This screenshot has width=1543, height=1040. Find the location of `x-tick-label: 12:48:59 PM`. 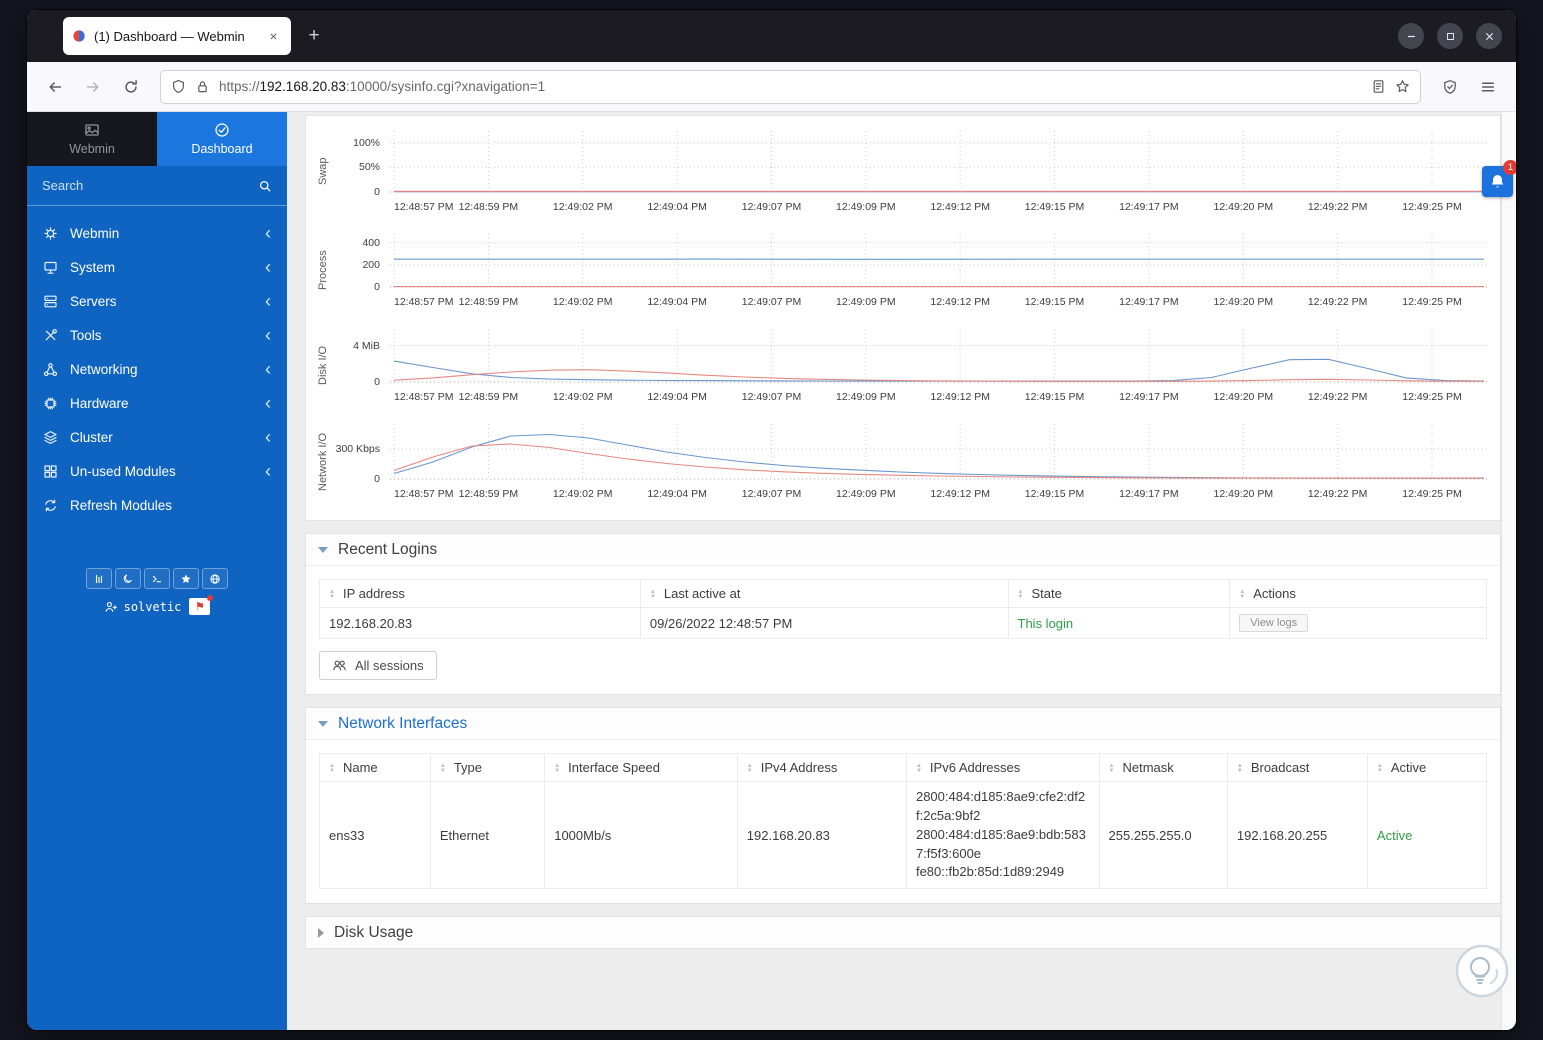

x-tick-label: 12:48:59 PM is located at coordinates (488, 397).